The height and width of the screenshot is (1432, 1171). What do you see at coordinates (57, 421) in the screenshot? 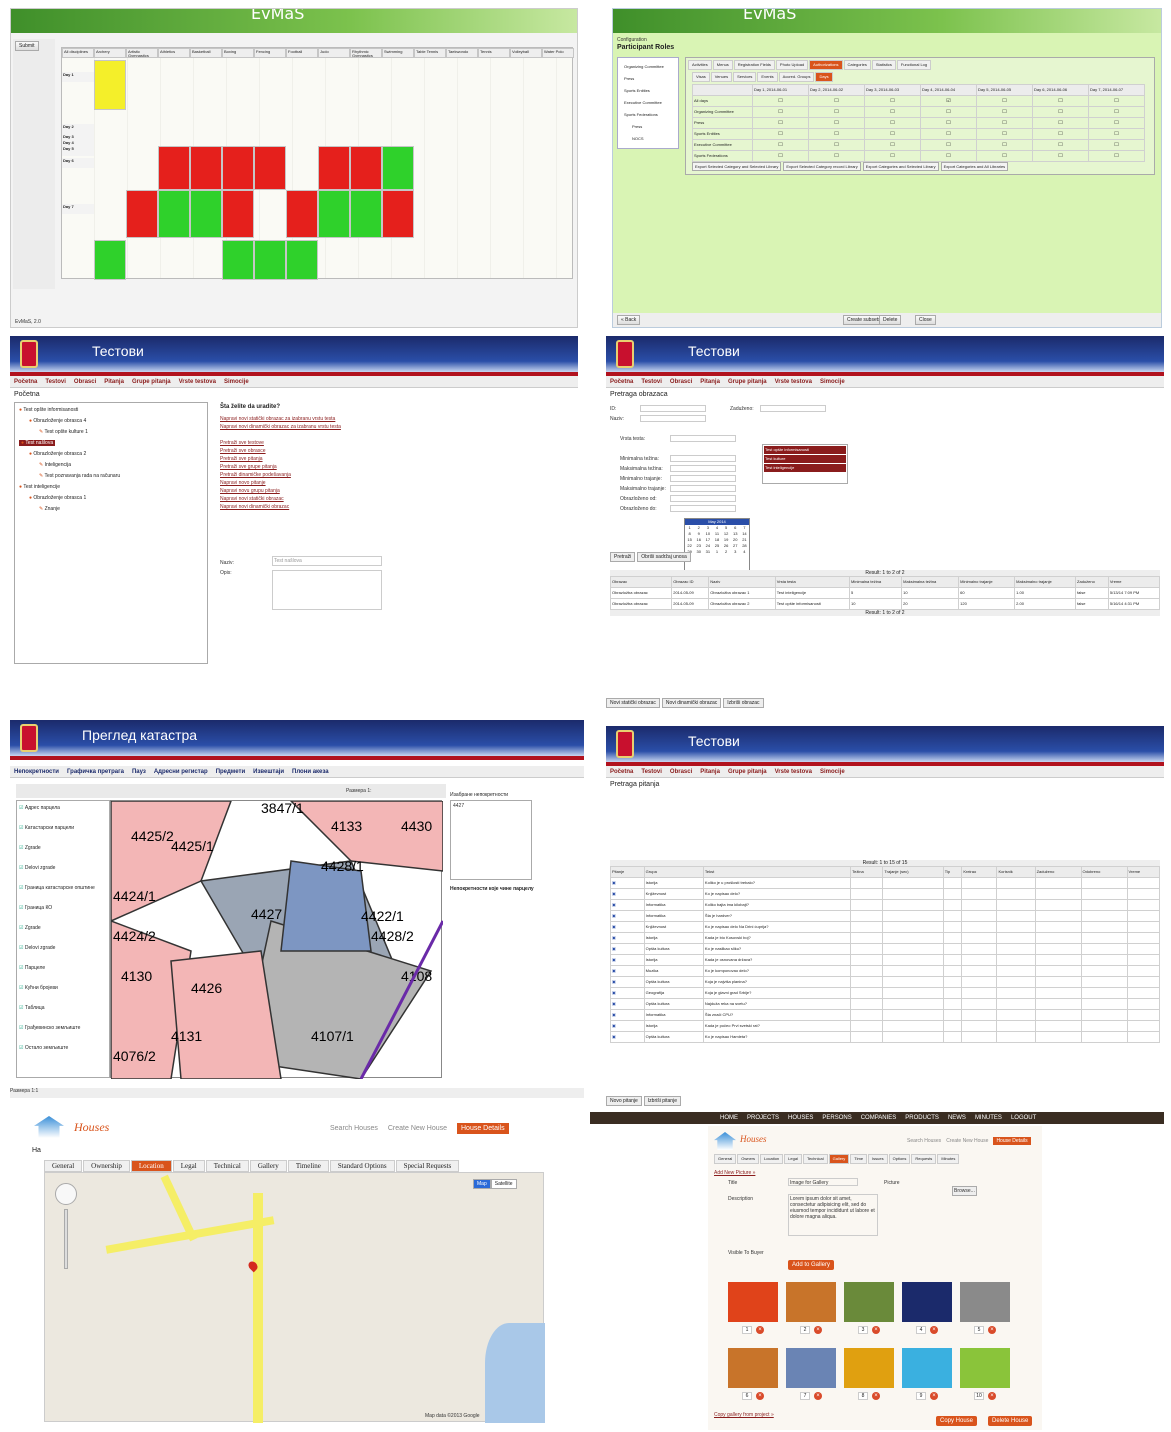
I see `tree-item: ● Obrazloženje obrasca 4` at bounding box center [57, 421].